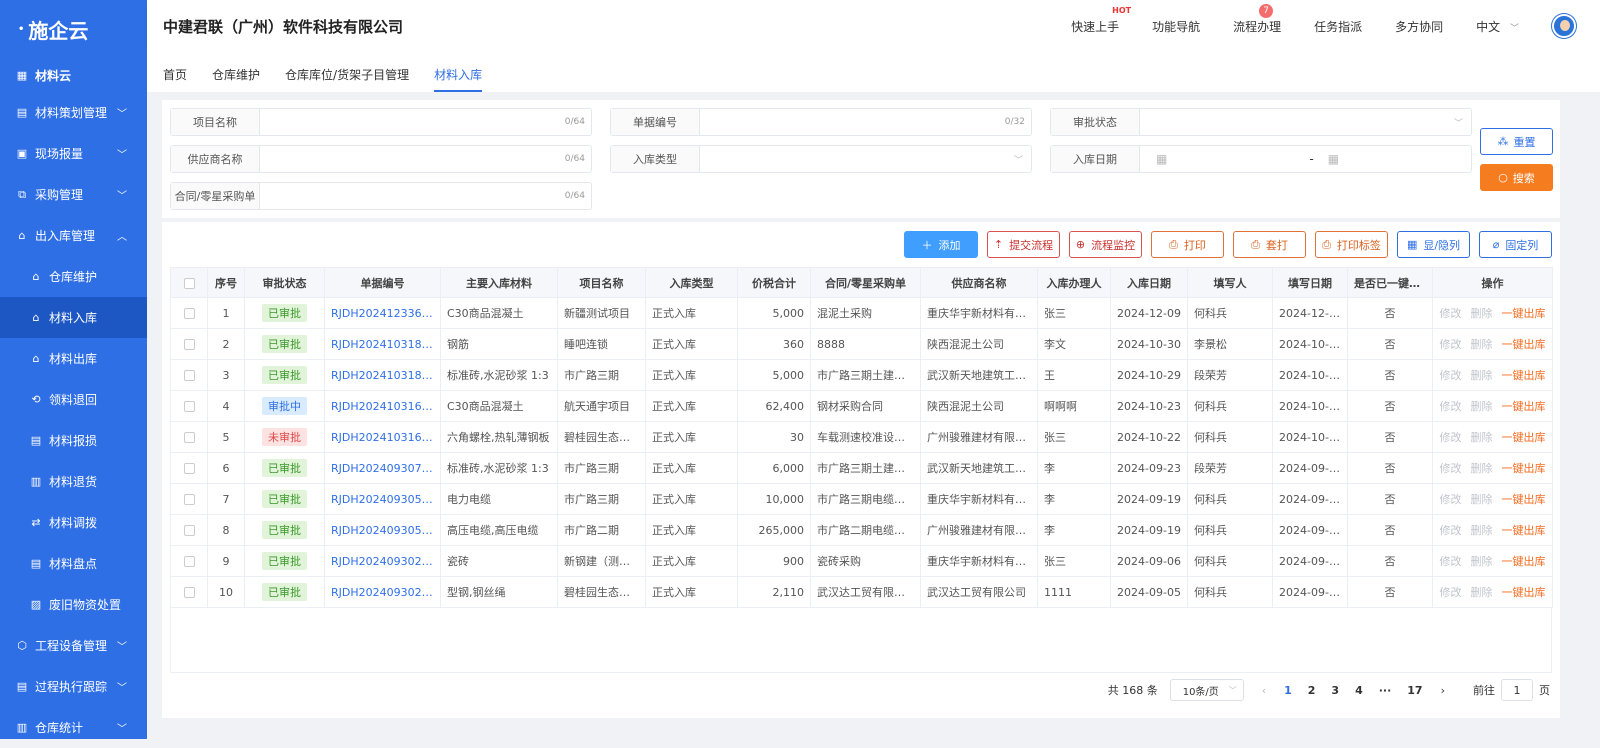 This screenshot has height=748, width=1600. What do you see at coordinates (1105, 244) in the screenshot?
I see `process-monitor-button: ⊕ 流程监控` at bounding box center [1105, 244].